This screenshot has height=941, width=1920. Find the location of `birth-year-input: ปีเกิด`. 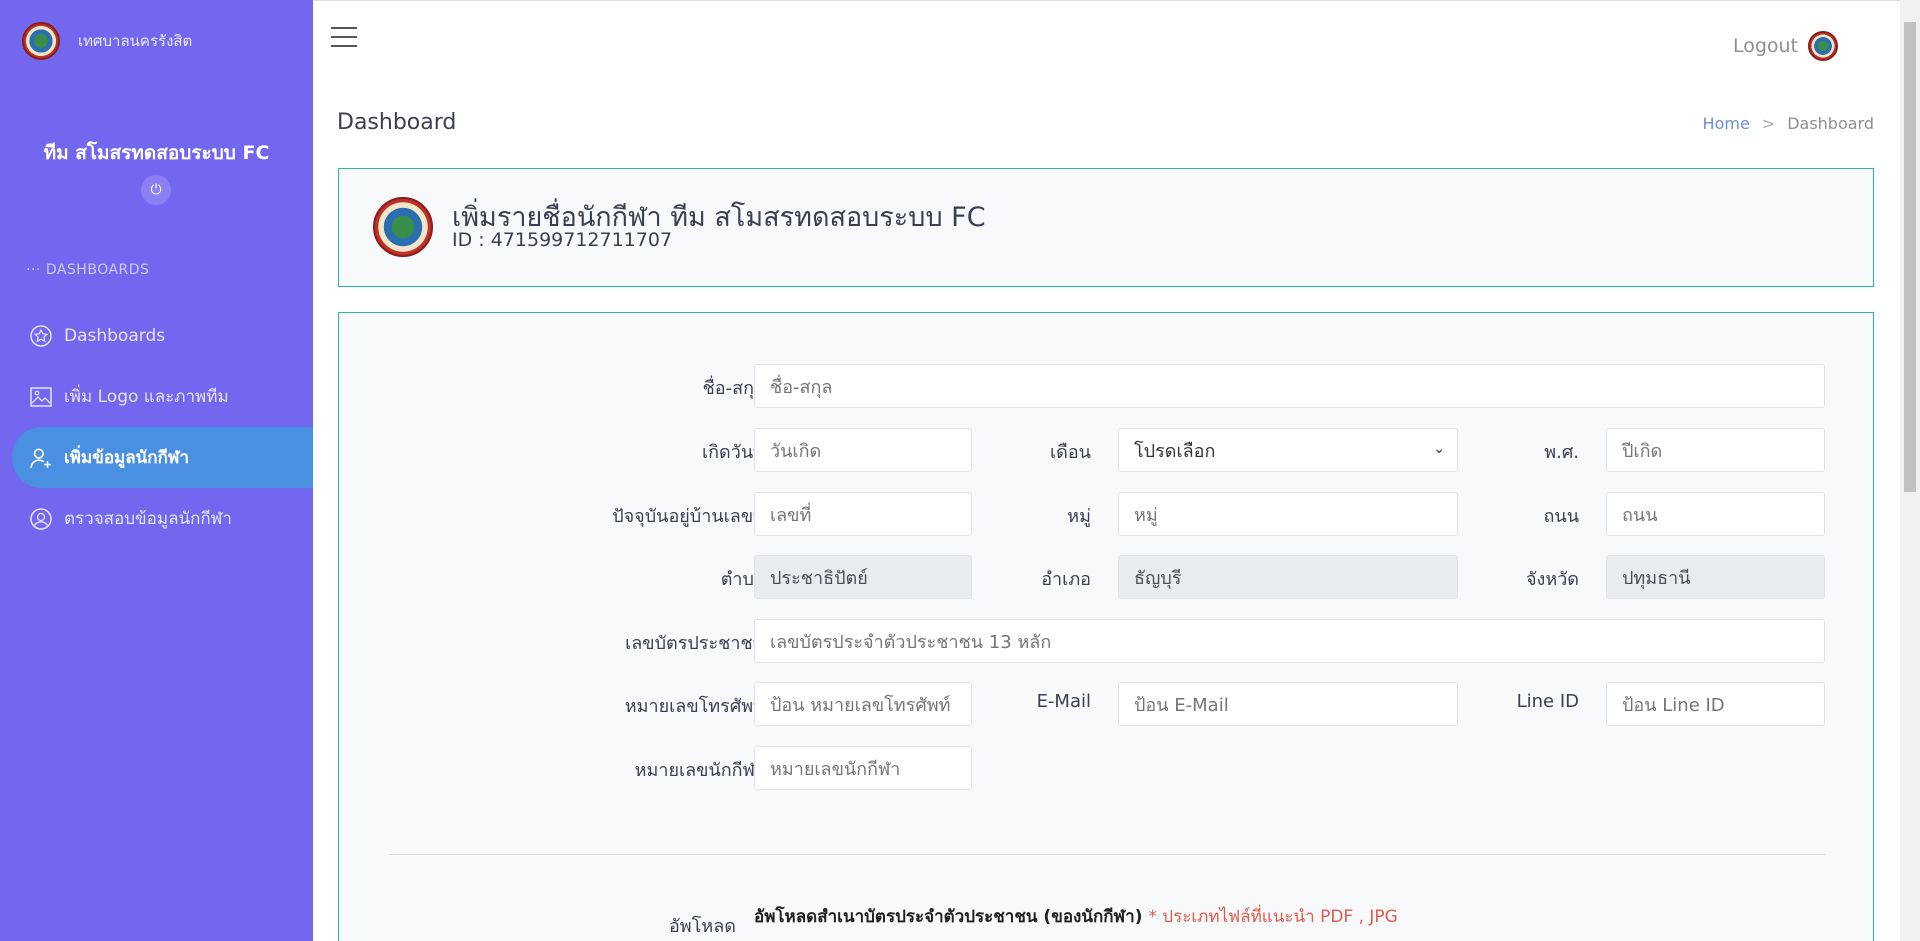

birth-year-input: ปีเกิด is located at coordinates (1715, 450).